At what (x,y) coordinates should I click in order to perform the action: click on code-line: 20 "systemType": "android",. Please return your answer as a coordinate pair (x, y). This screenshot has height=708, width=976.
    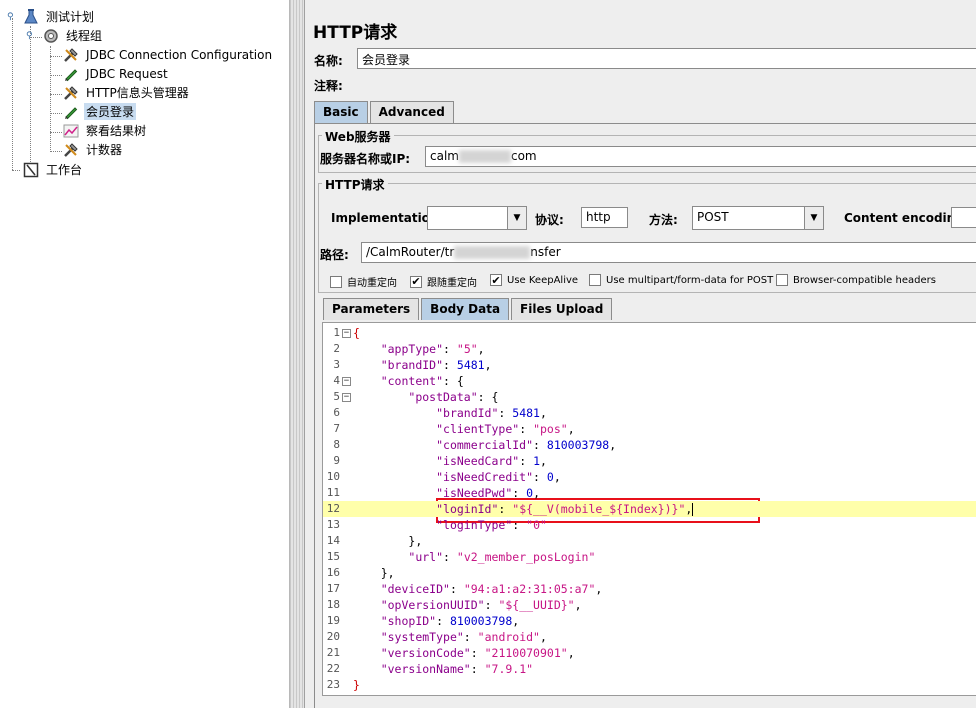
    Looking at the image, I should click on (649, 637).